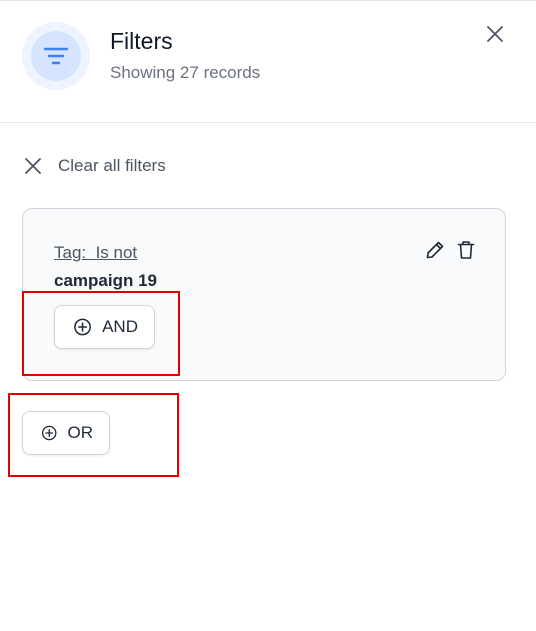 This screenshot has height=631, width=536. I want to click on clear-all-filters-button: Clear all filters, so click(94, 166).